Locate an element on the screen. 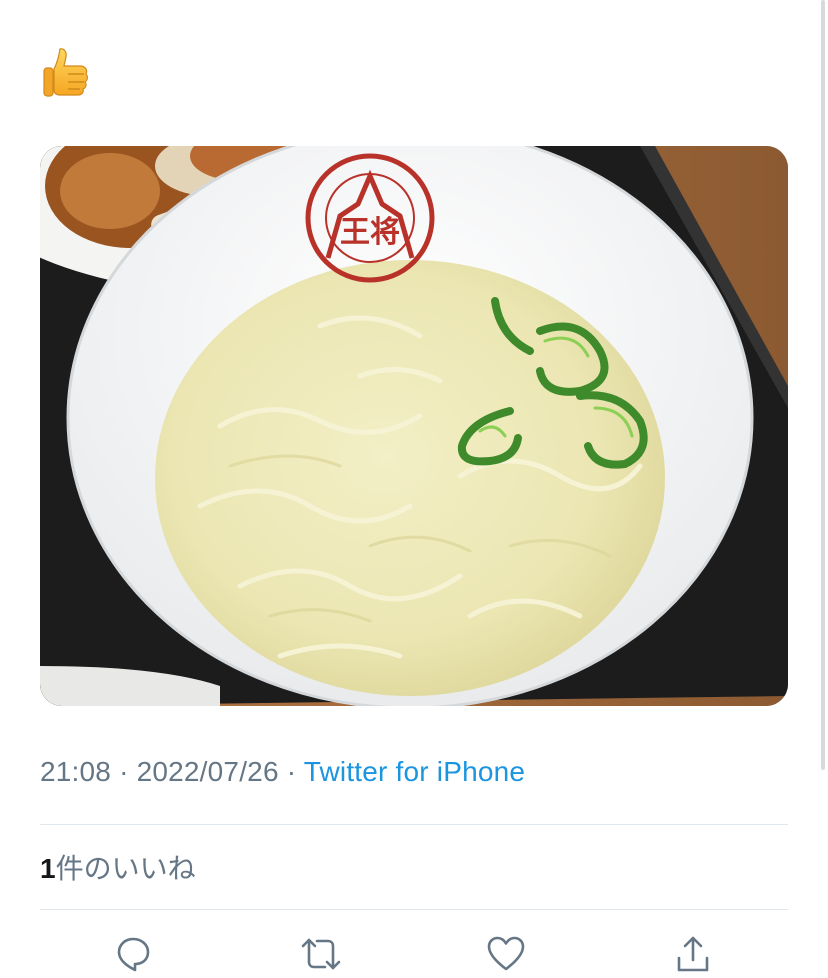 This screenshot has height=978, width=828. retweet-button is located at coordinates (320, 954).